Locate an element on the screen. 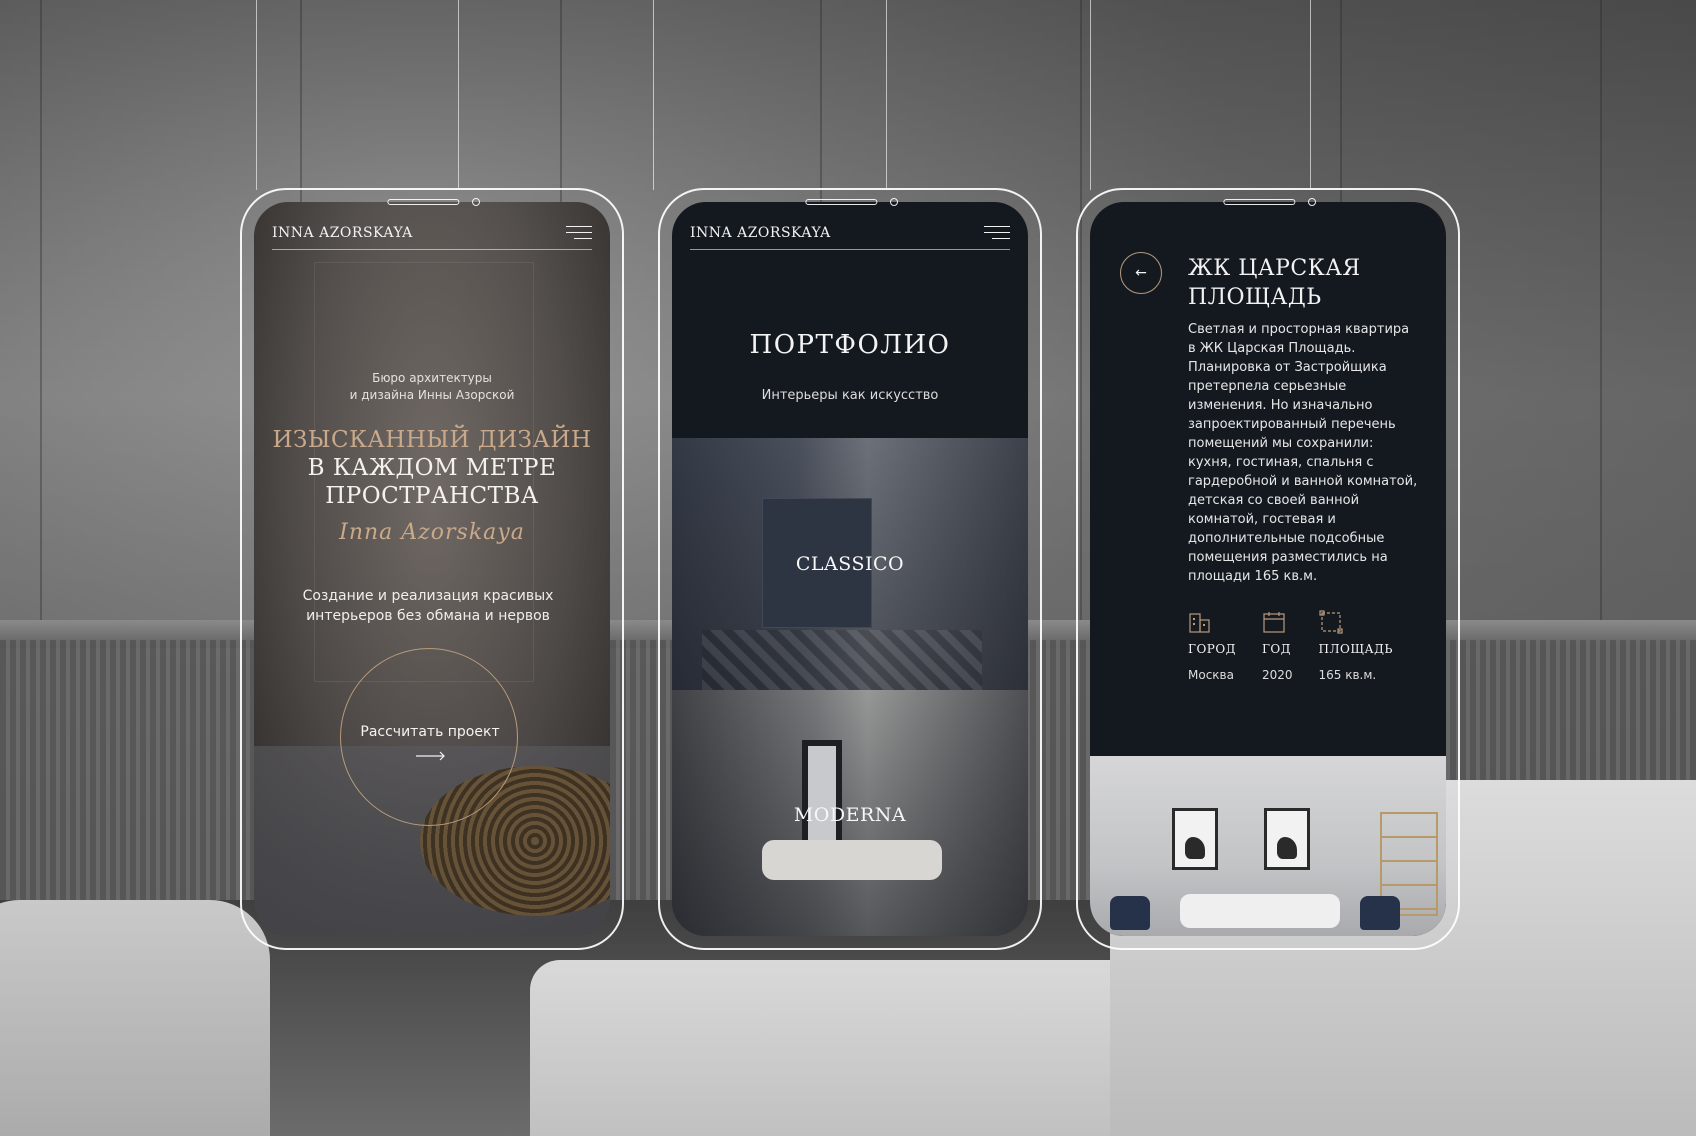  stat-label: ГОД is located at coordinates (1276, 649).